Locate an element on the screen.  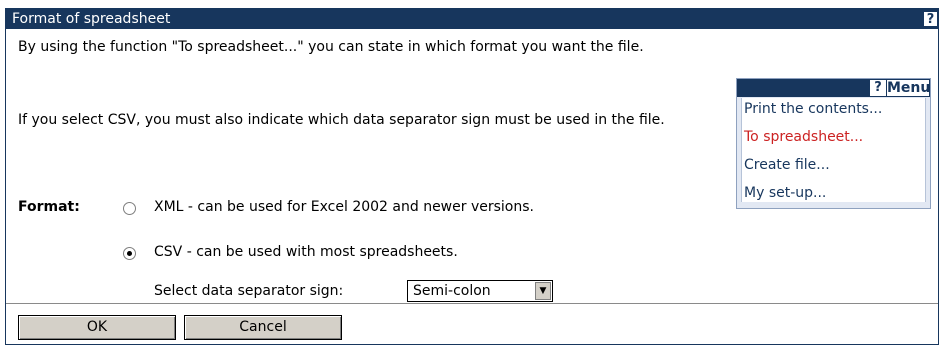
separator-select: Semi-colon ▼ is located at coordinates (480, 291).